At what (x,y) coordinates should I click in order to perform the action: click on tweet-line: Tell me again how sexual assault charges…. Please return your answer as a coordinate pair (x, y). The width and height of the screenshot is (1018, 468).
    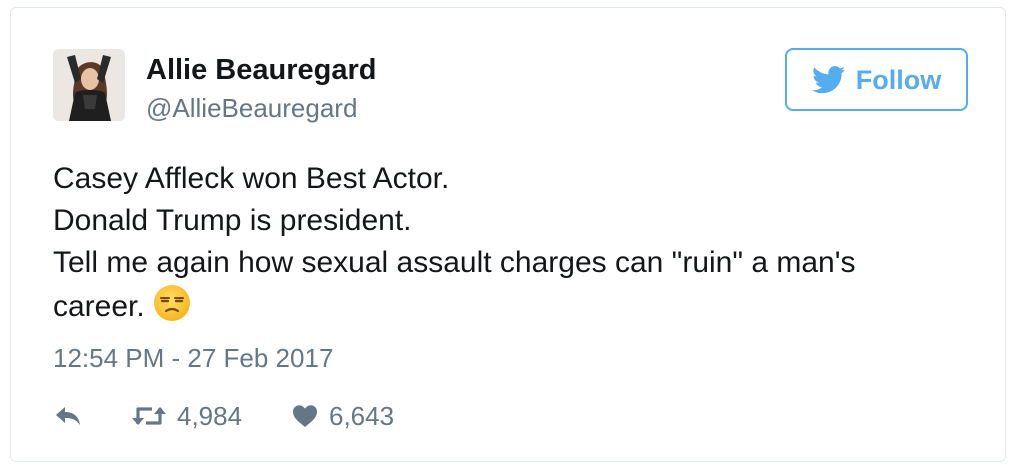
    Looking at the image, I should click on (454, 262).